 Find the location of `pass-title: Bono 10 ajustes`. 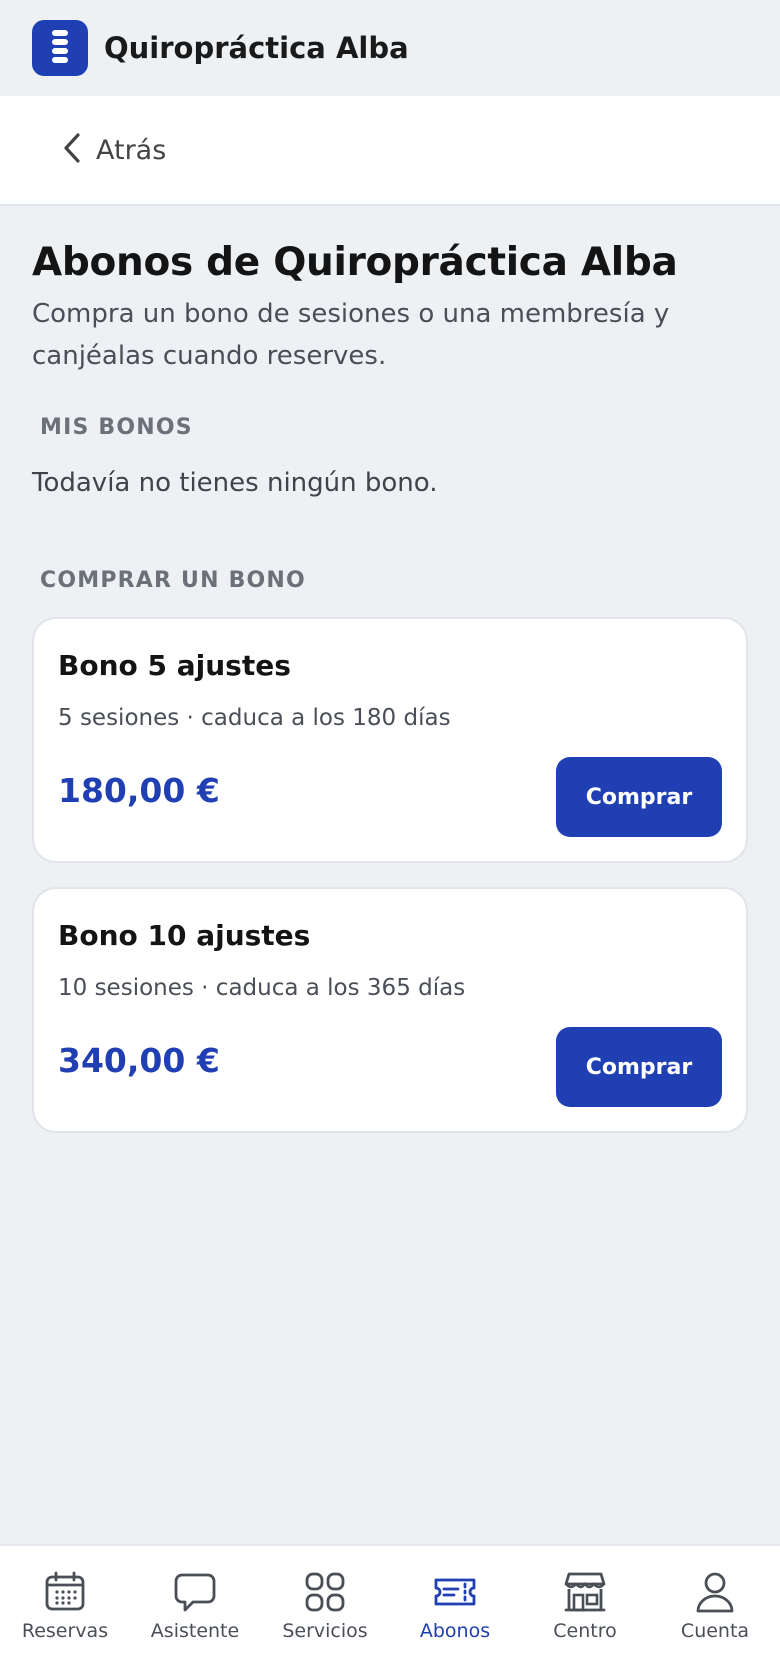

pass-title: Bono 10 ajustes is located at coordinates (184, 935).